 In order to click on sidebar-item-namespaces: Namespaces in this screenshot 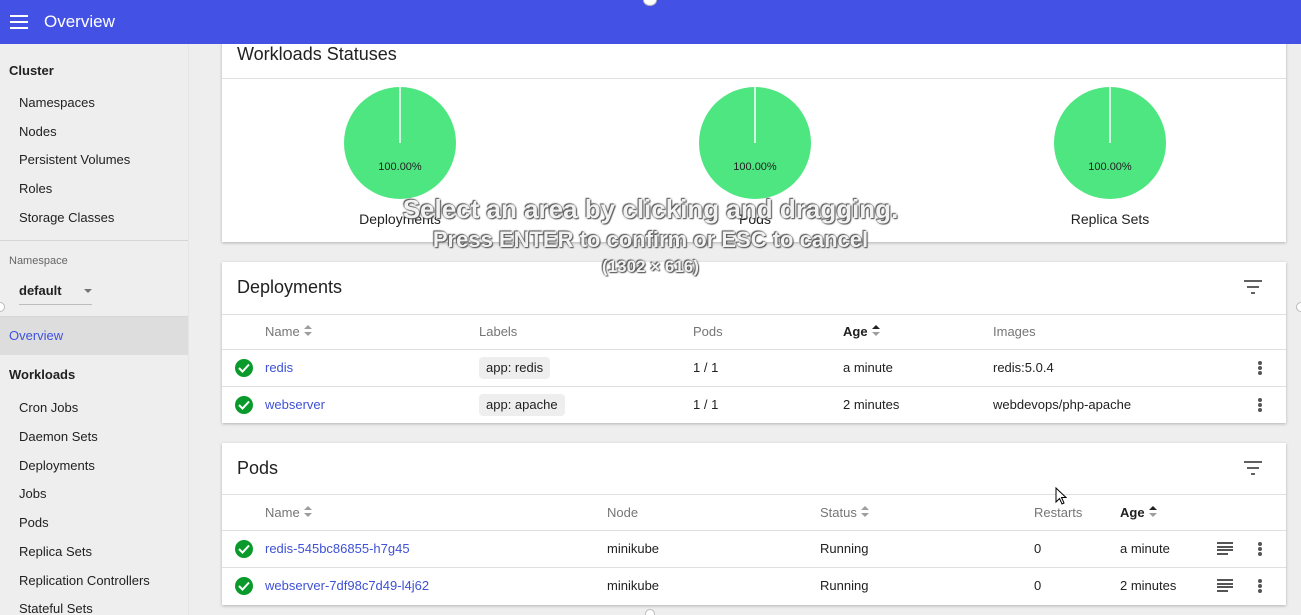, I will do `click(57, 103)`.